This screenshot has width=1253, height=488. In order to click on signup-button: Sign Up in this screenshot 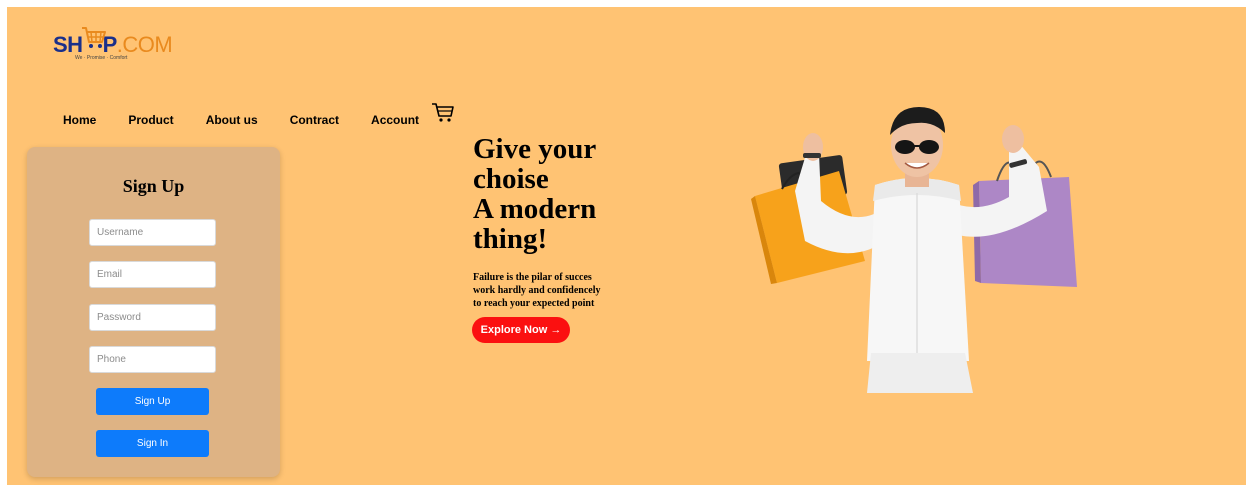, I will do `click(152, 401)`.